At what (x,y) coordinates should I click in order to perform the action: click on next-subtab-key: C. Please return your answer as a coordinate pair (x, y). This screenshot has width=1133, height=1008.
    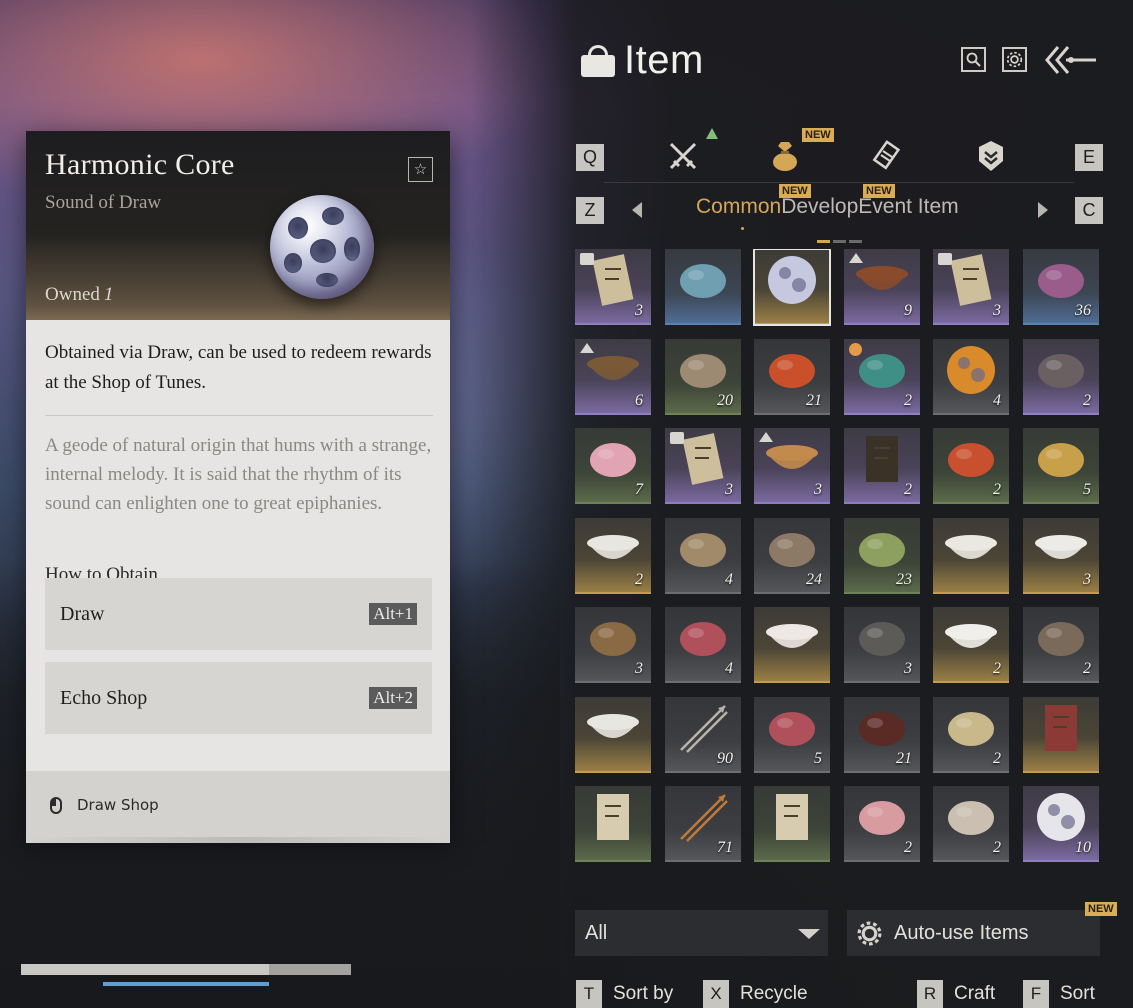
    Looking at the image, I should click on (1089, 210).